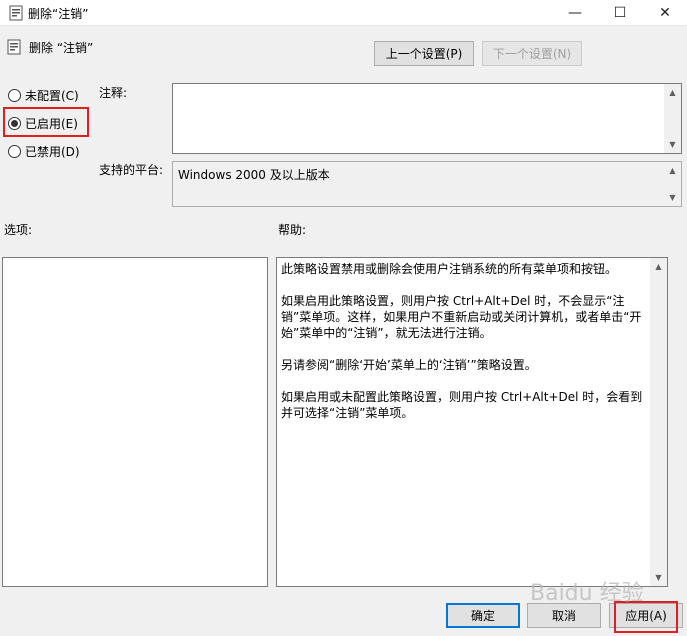 The image size is (687, 636). What do you see at coordinates (532, 53) in the screenshot?
I see `next-setting-button: 下一个设置(N)` at bounding box center [532, 53].